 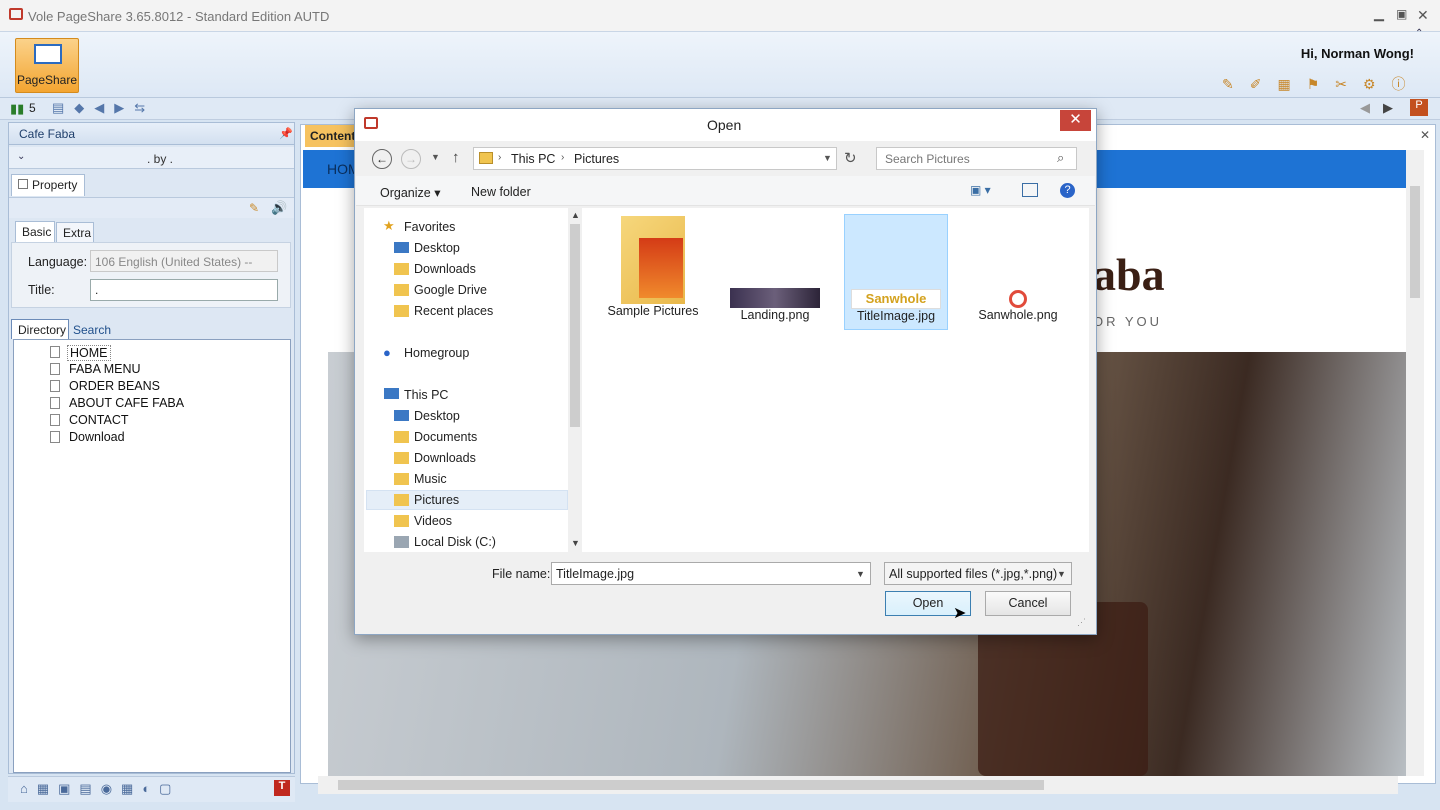 What do you see at coordinates (973, 574) in the screenshot?
I see `file-type-value: All supported files (*.jpg,*.png)` at bounding box center [973, 574].